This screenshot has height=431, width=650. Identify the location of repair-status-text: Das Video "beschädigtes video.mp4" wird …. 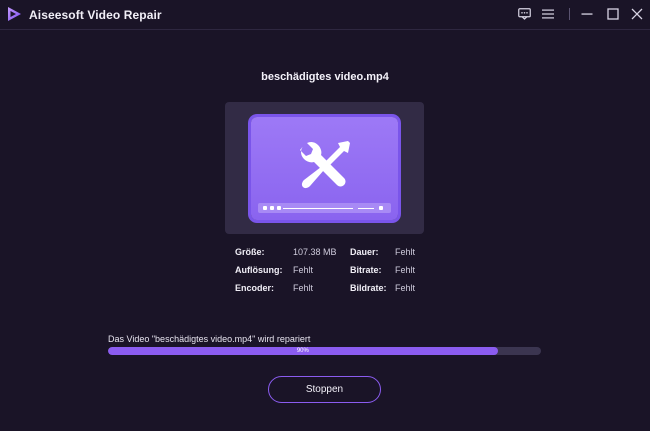
(209, 339).